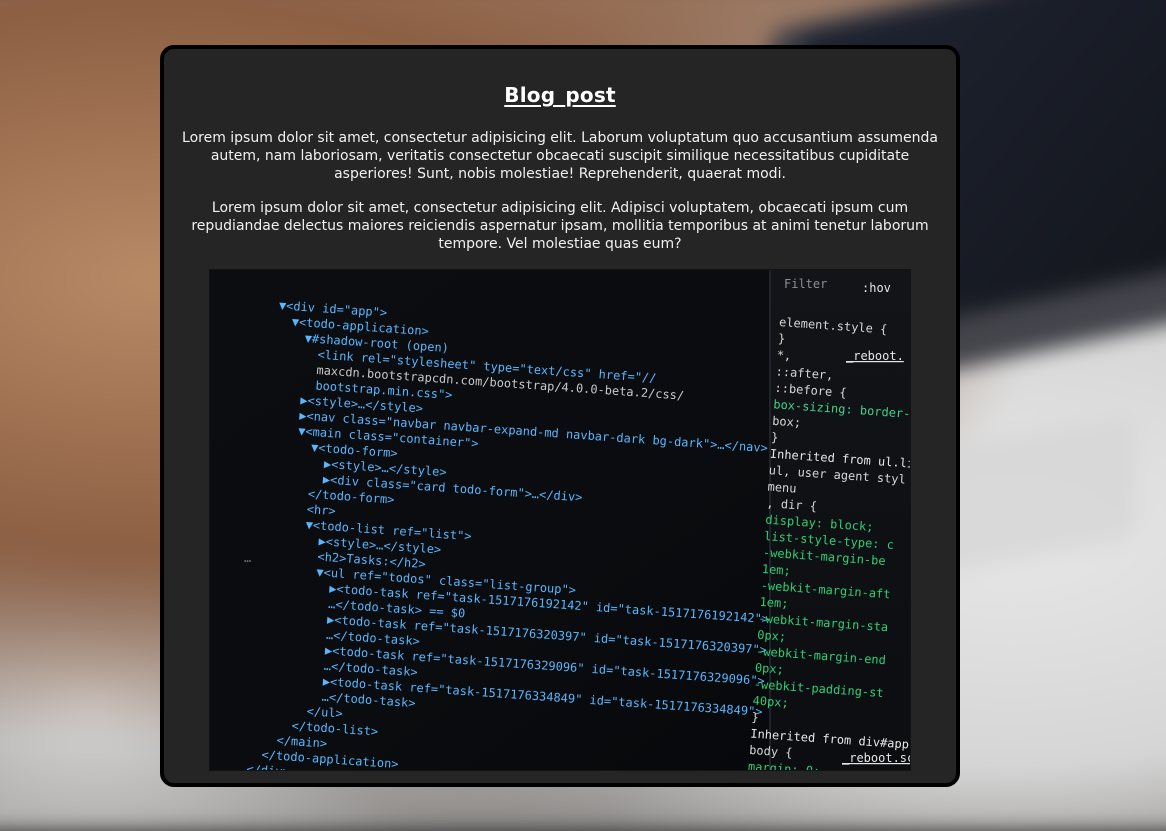  Describe the element at coordinates (321, 510) in the screenshot. I see `code-line: <hr>` at that location.